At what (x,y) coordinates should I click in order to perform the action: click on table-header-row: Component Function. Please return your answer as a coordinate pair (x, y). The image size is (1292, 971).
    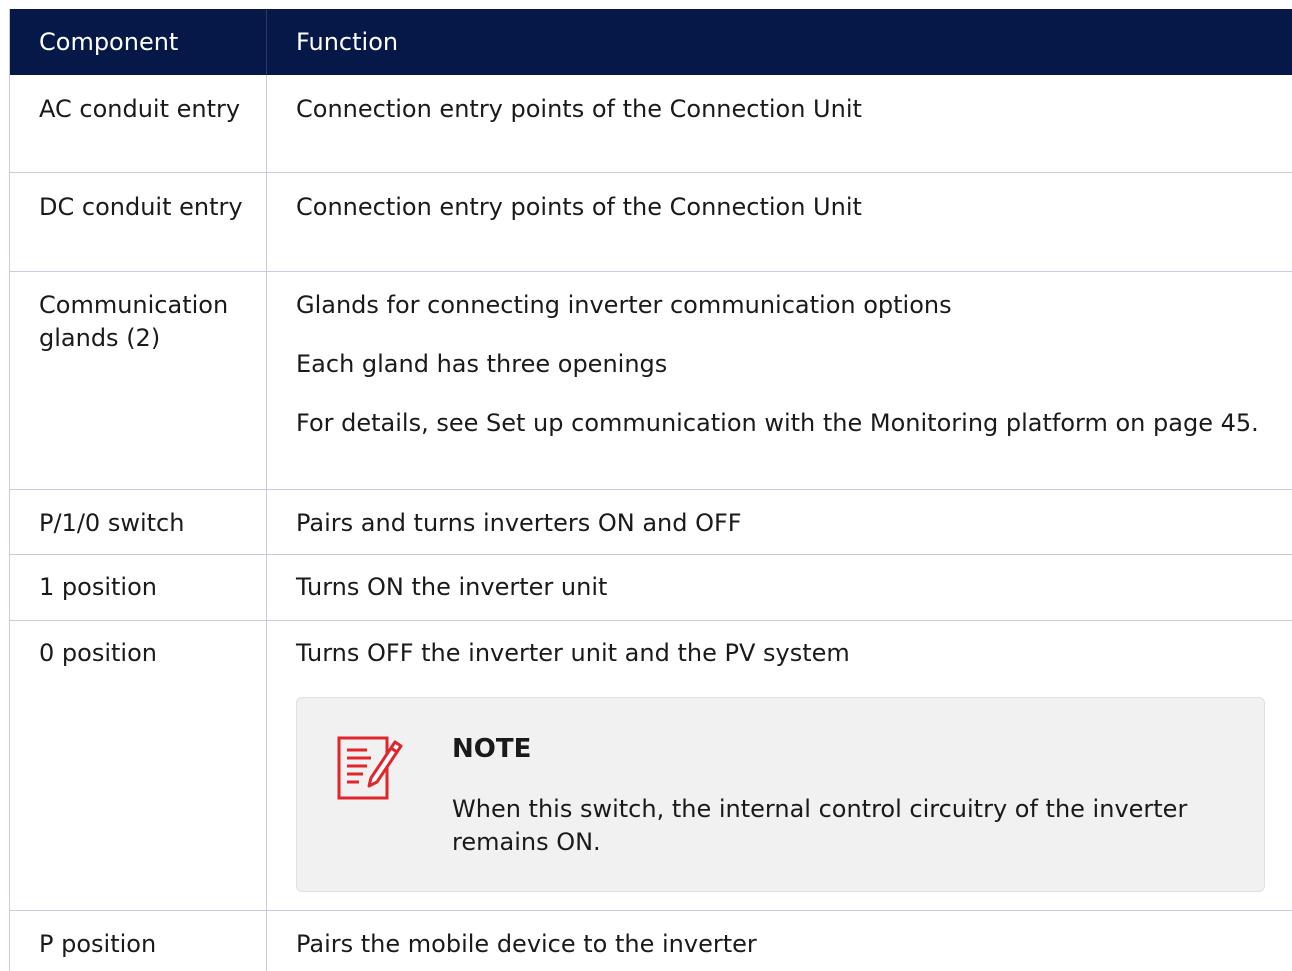
    Looking at the image, I should click on (651, 42).